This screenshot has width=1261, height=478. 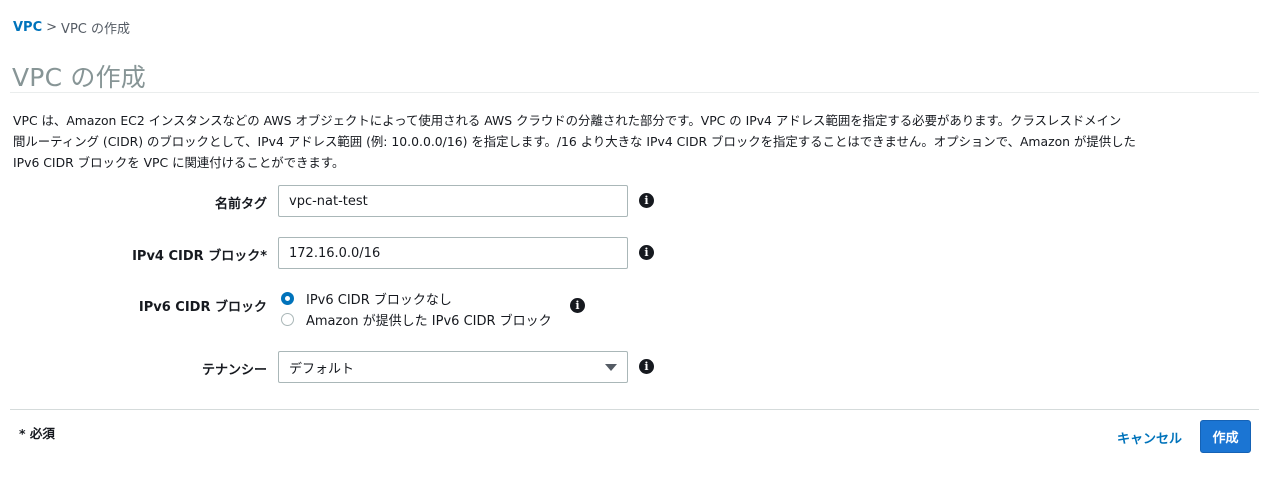 I want to click on radio-button-unchecked, so click(x=287, y=319).